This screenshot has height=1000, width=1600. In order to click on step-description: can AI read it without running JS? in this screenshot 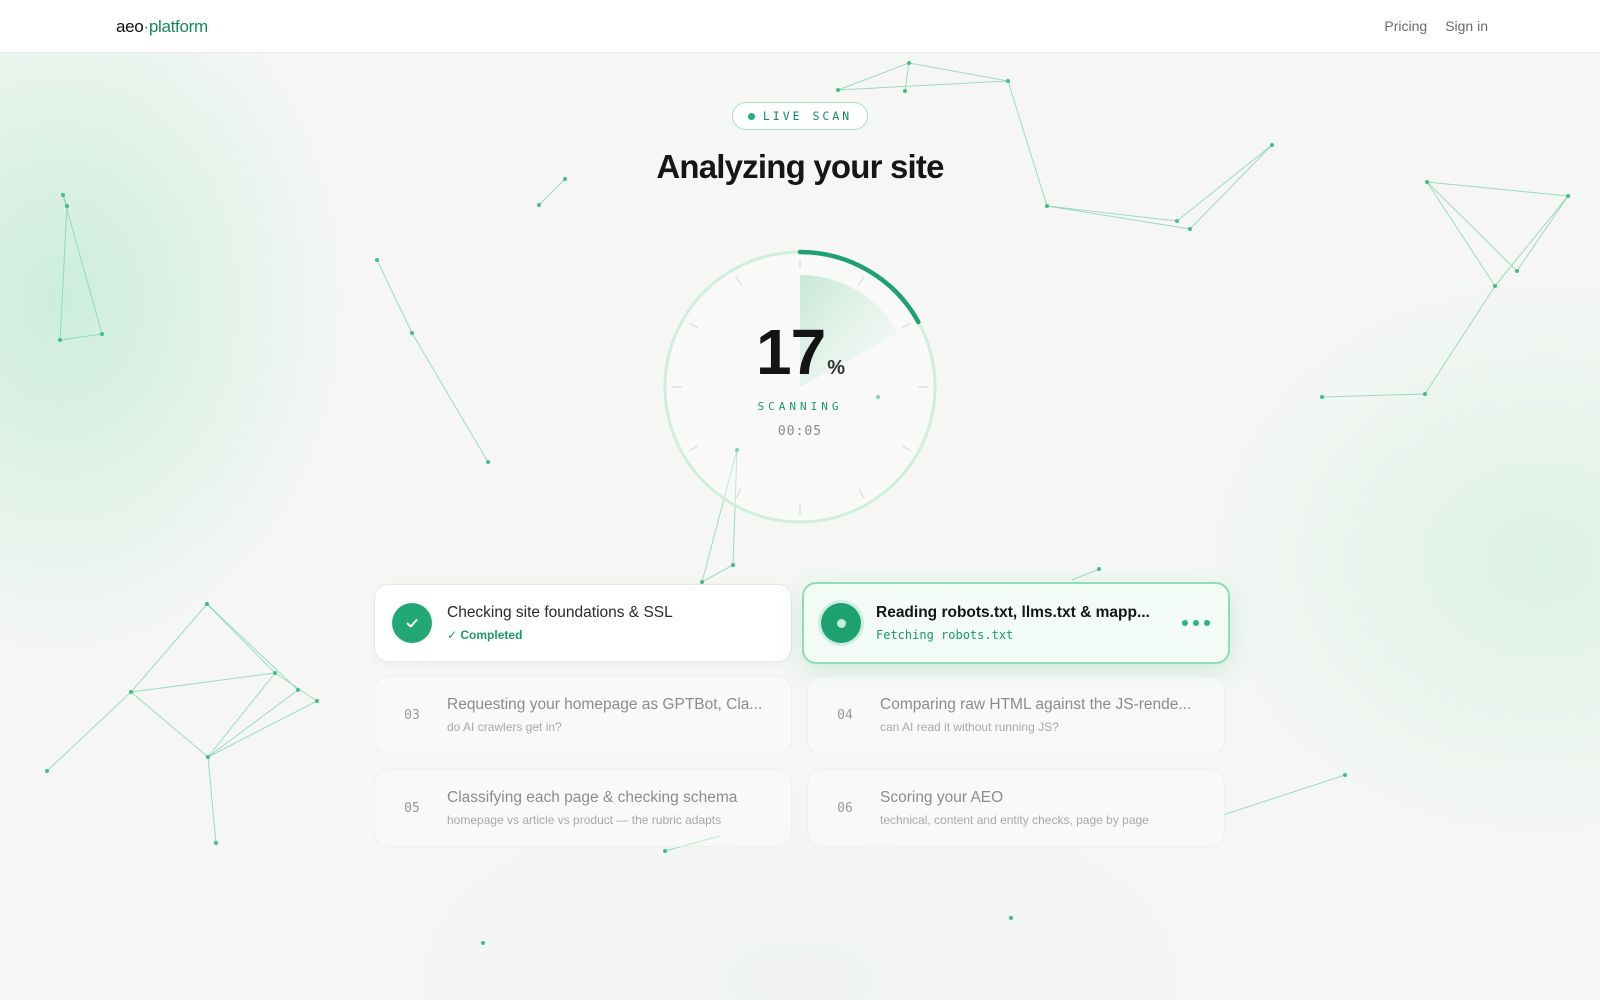, I will do `click(969, 727)`.